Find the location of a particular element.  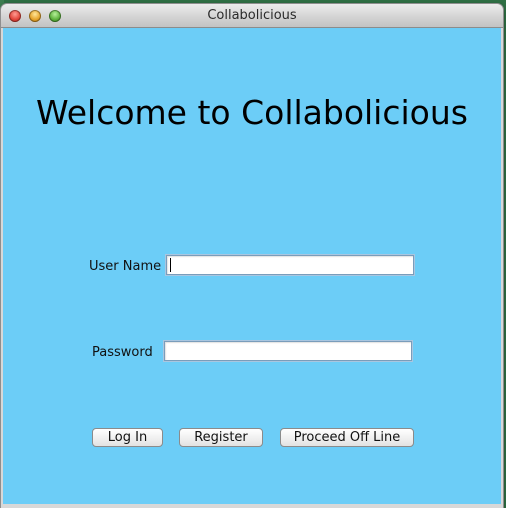

username-field-frame is located at coordinates (290, 265).